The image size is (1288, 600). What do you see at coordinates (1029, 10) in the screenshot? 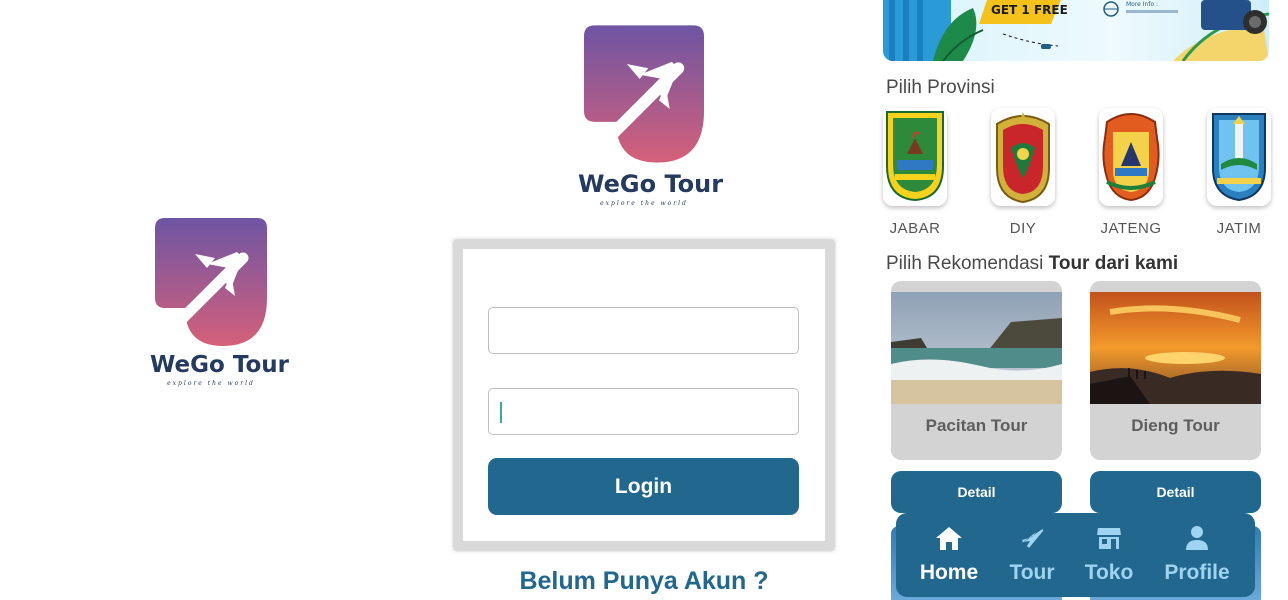
I see `banner-promo-text: GET 1 FREE` at bounding box center [1029, 10].